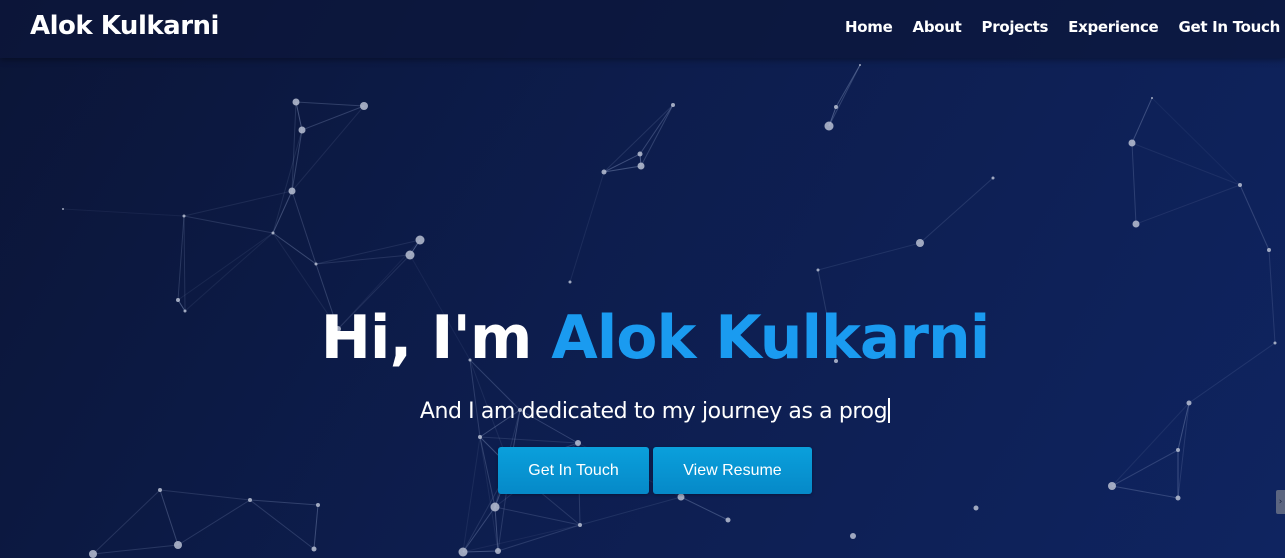  Describe the element at coordinates (869, 27) in the screenshot. I see `nav-link-home: Home` at that location.